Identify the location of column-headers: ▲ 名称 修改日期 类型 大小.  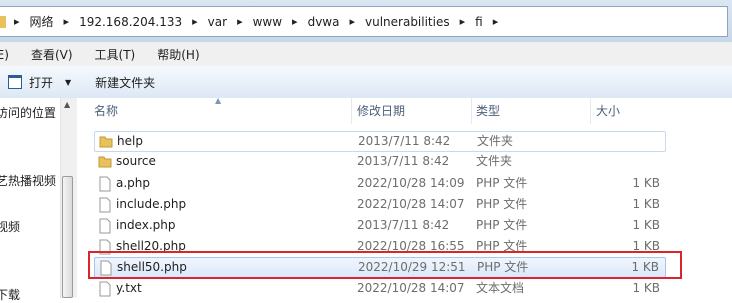
(404, 110).